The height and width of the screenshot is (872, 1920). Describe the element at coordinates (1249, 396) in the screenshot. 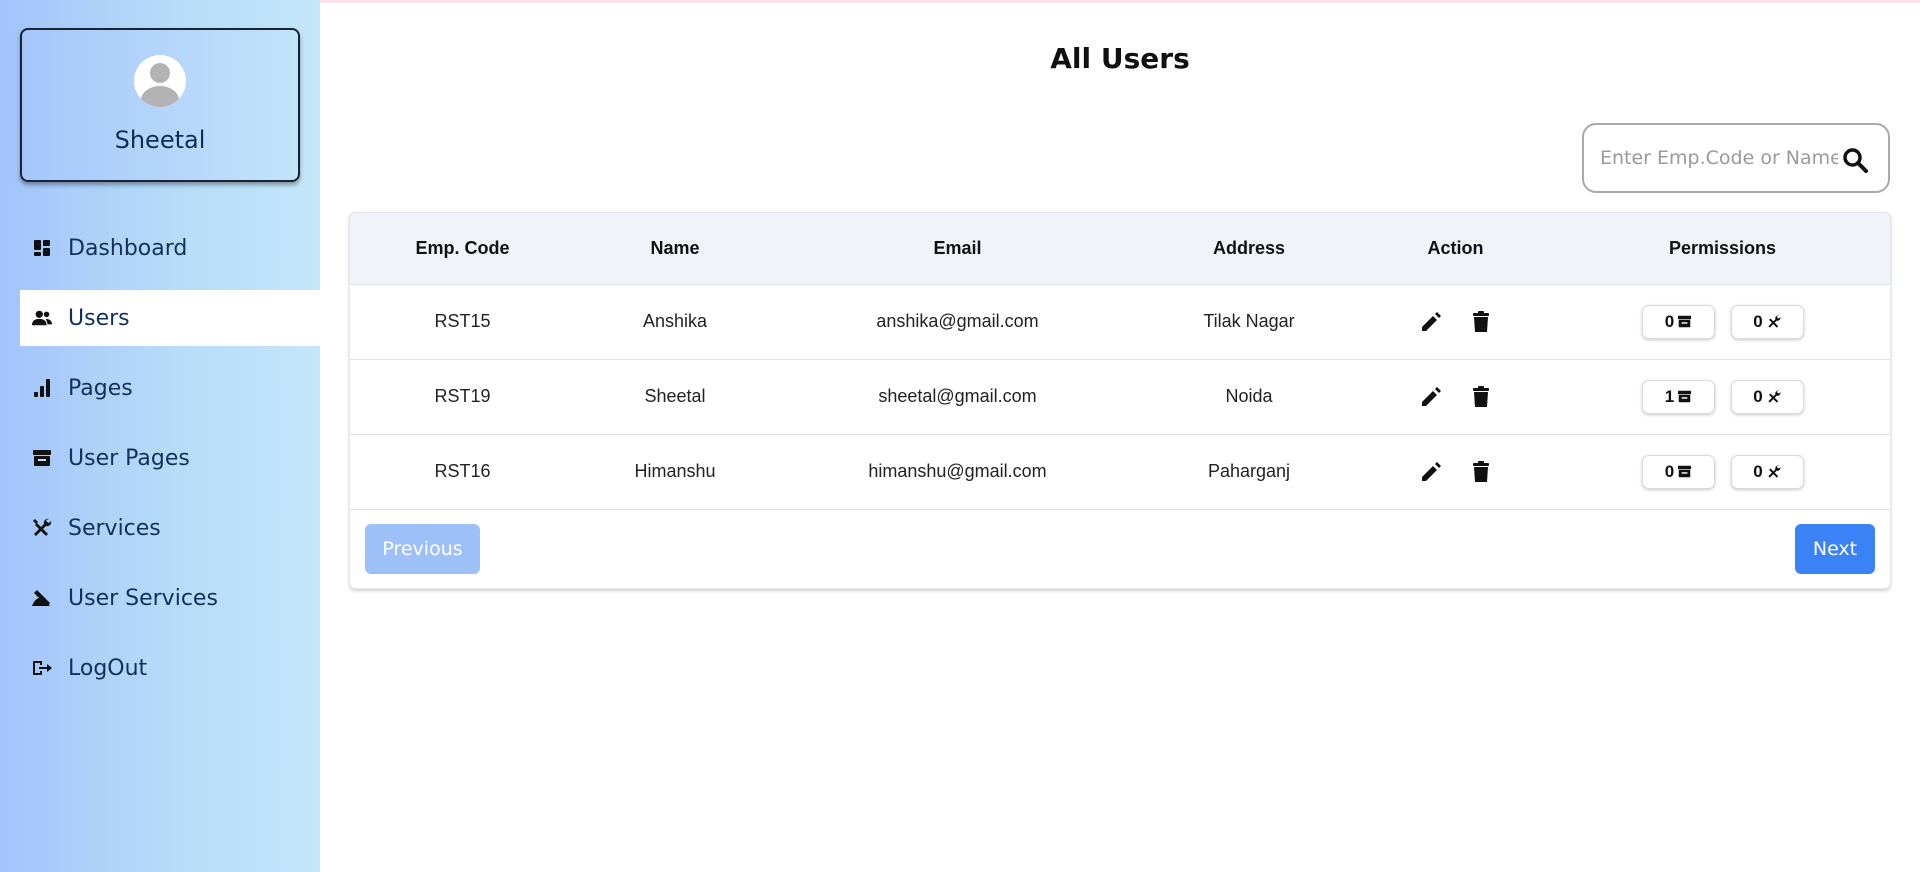

I see `cell-address: Noida` at that location.